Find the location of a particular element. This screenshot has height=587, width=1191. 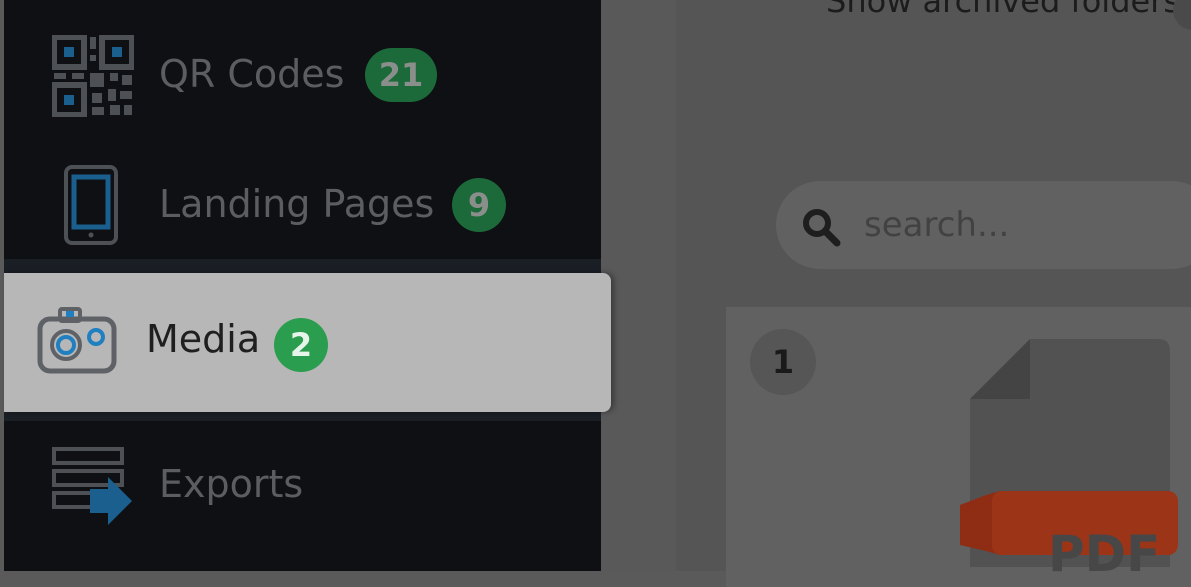

sidebar-item-qr-codes: QR Codes 21 is located at coordinates (302, 75).